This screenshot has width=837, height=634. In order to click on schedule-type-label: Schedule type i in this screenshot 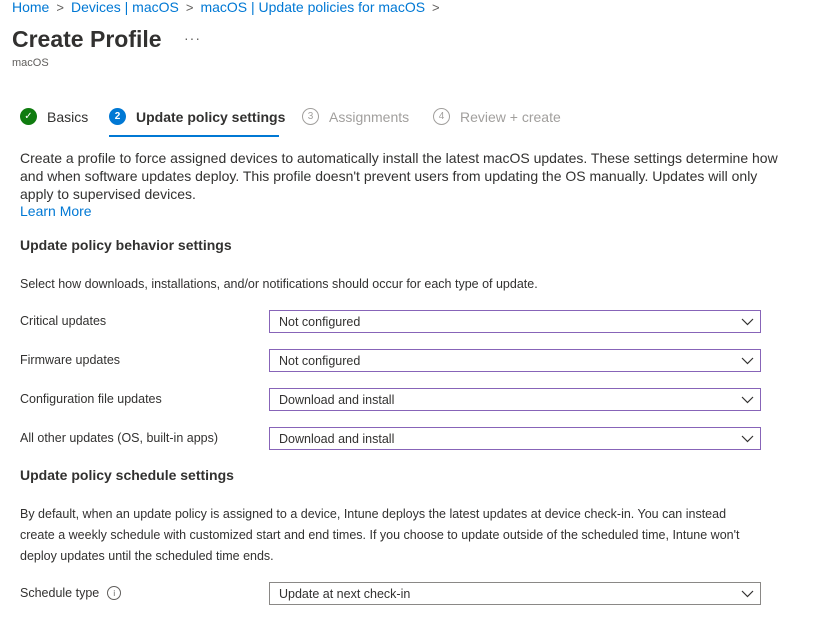, I will do `click(71, 593)`.